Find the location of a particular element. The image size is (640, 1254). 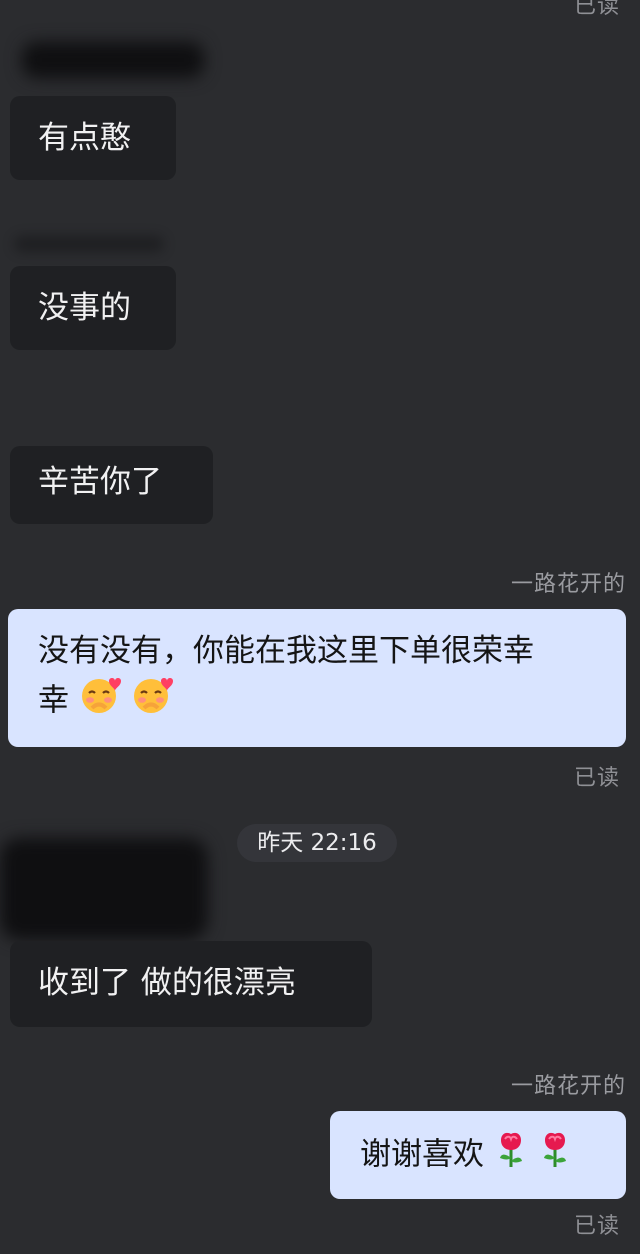

blurred-avatar-bottom is located at coordinates (104, 889).